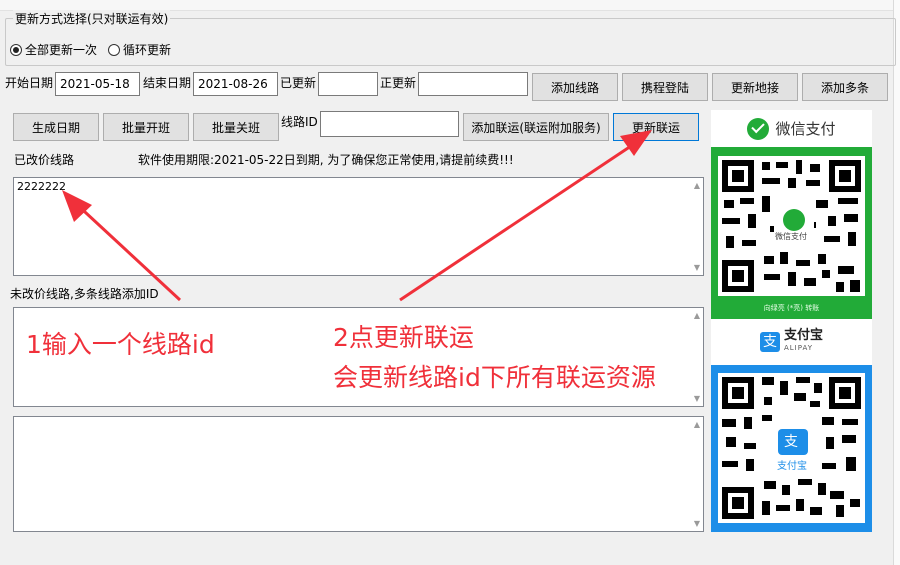 Image resolution: width=900 pixels, height=565 pixels. Describe the element at coordinates (122, 246) in the screenshot. I see `arrow-to-route-id` at that location.